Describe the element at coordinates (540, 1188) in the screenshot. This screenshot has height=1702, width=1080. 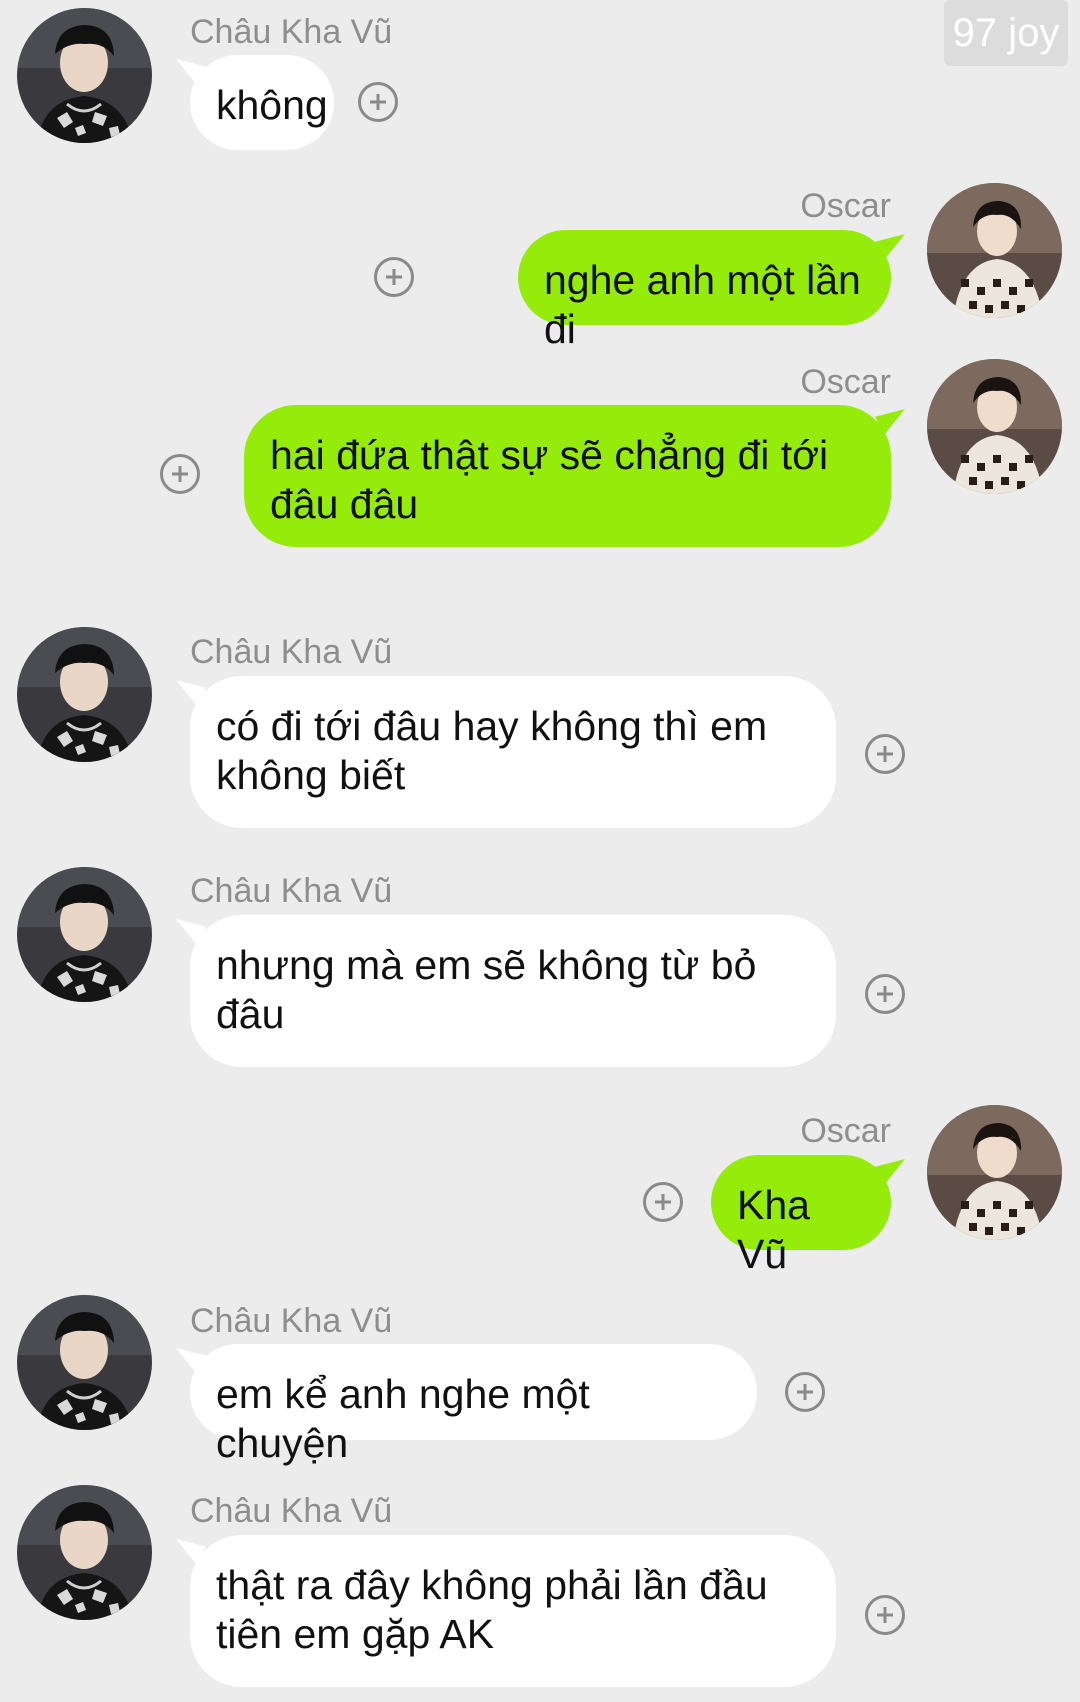
I see `message-row: Oscar Kha Vũ` at that location.